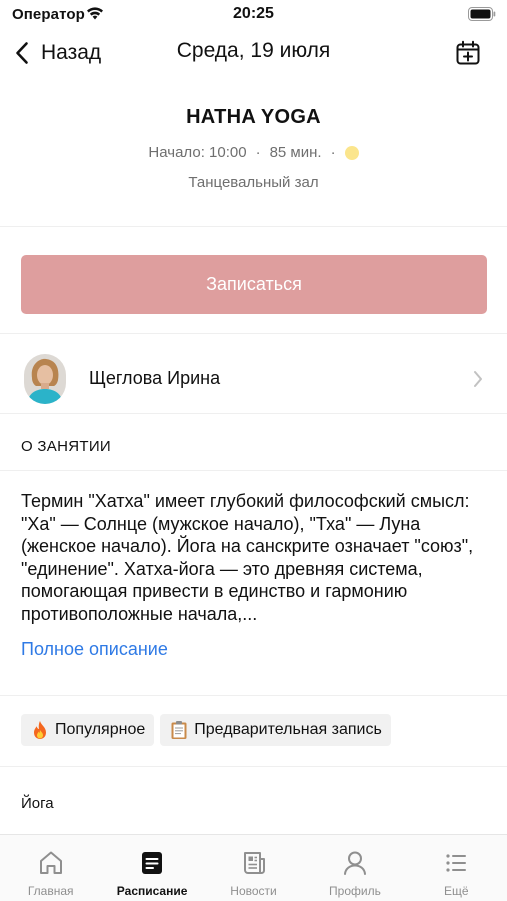 The width and height of the screenshot is (507, 901). Describe the element at coordinates (45, 379) in the screenshot. I see `trainer-avatar` at that location.